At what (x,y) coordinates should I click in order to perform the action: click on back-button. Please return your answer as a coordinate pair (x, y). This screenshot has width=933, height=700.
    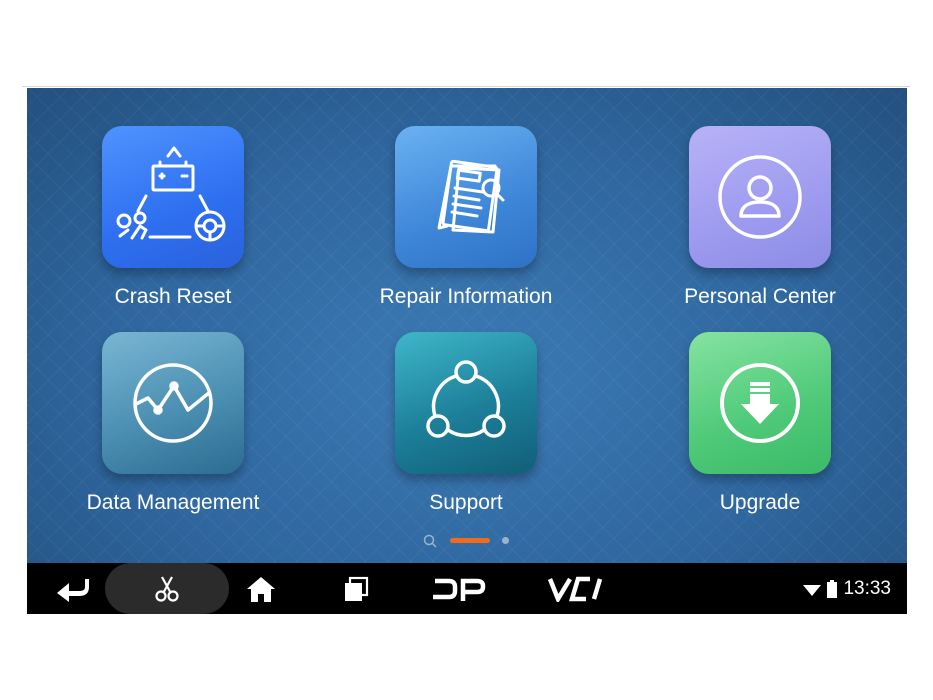
    Looking at the image, I should click on (73, 588).